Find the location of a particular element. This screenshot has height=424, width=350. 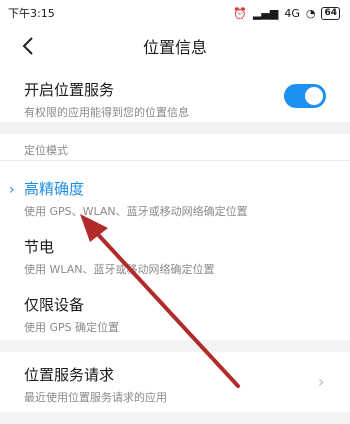

location-service-toggle is located at coordinates (305, 96).